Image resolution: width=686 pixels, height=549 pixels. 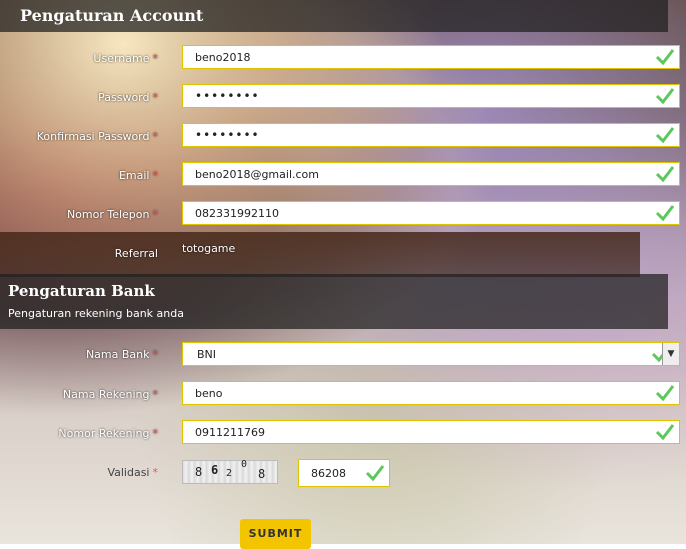 What do you see at coordinates (209, 248) in the screenshot?
I see `referral-value: totogame` at bounding box center [209, 248].